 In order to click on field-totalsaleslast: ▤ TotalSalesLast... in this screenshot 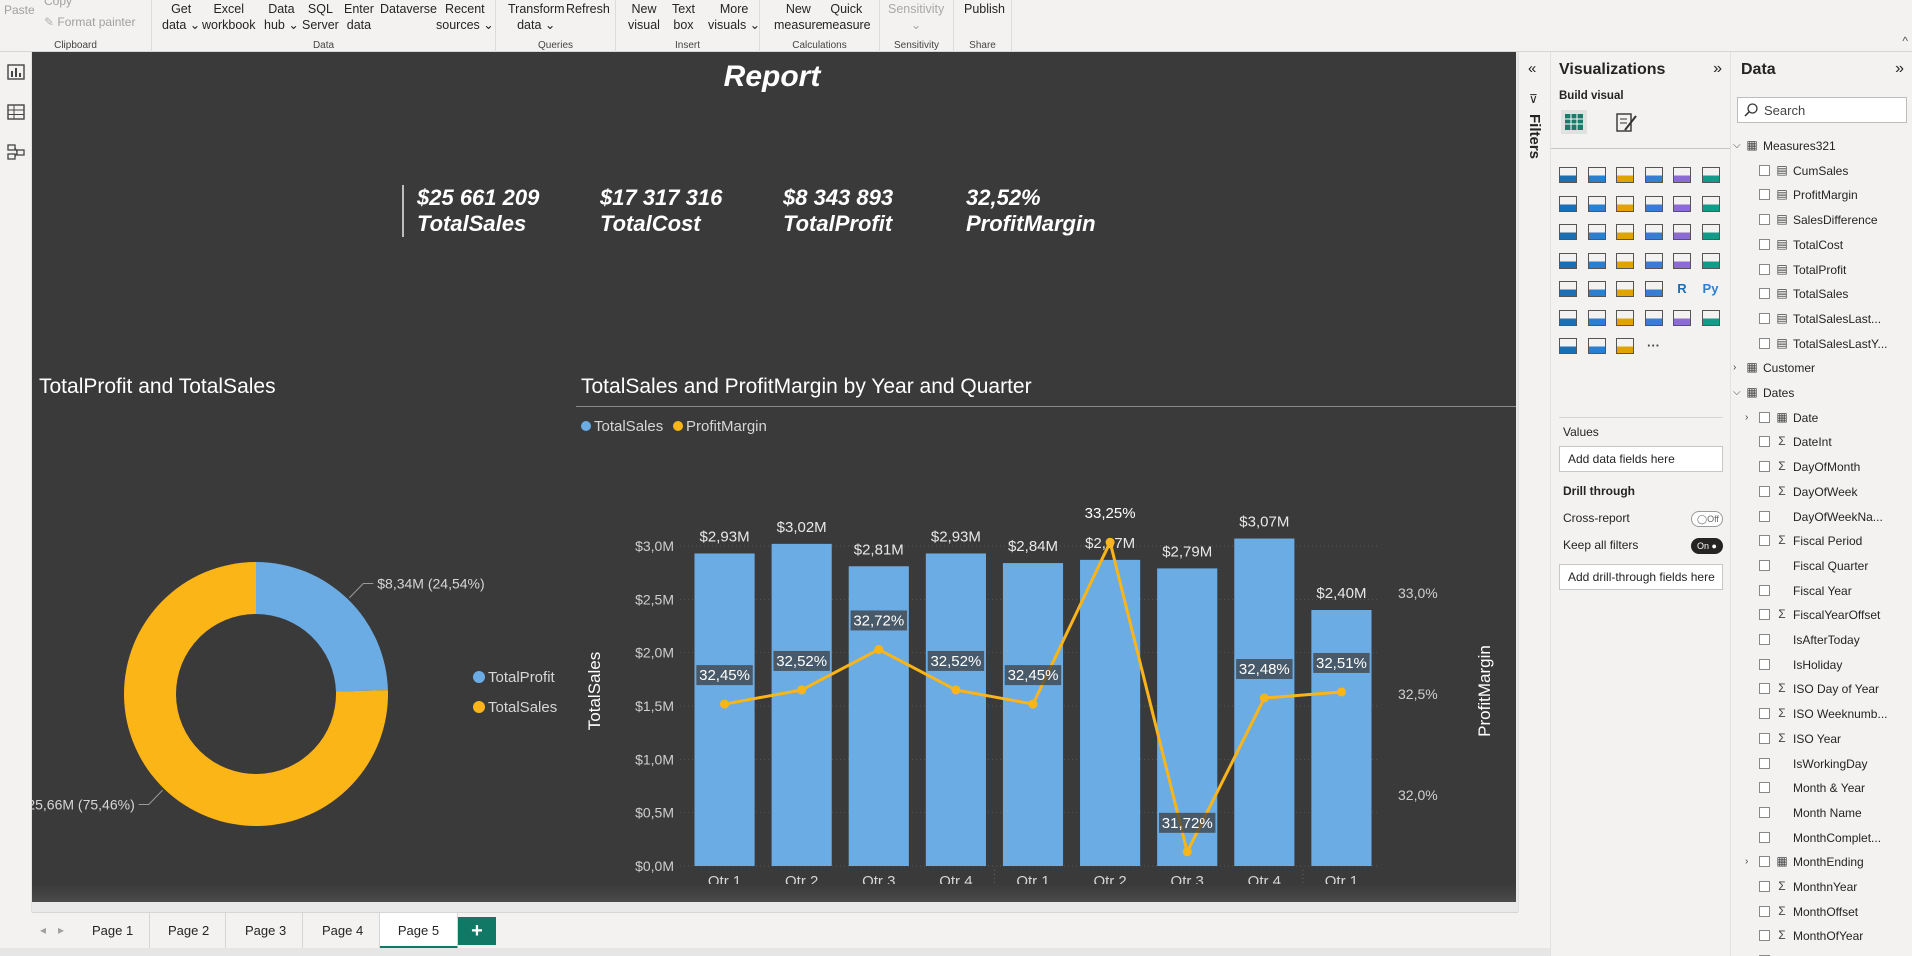, I will do `click(1821, 319)`.